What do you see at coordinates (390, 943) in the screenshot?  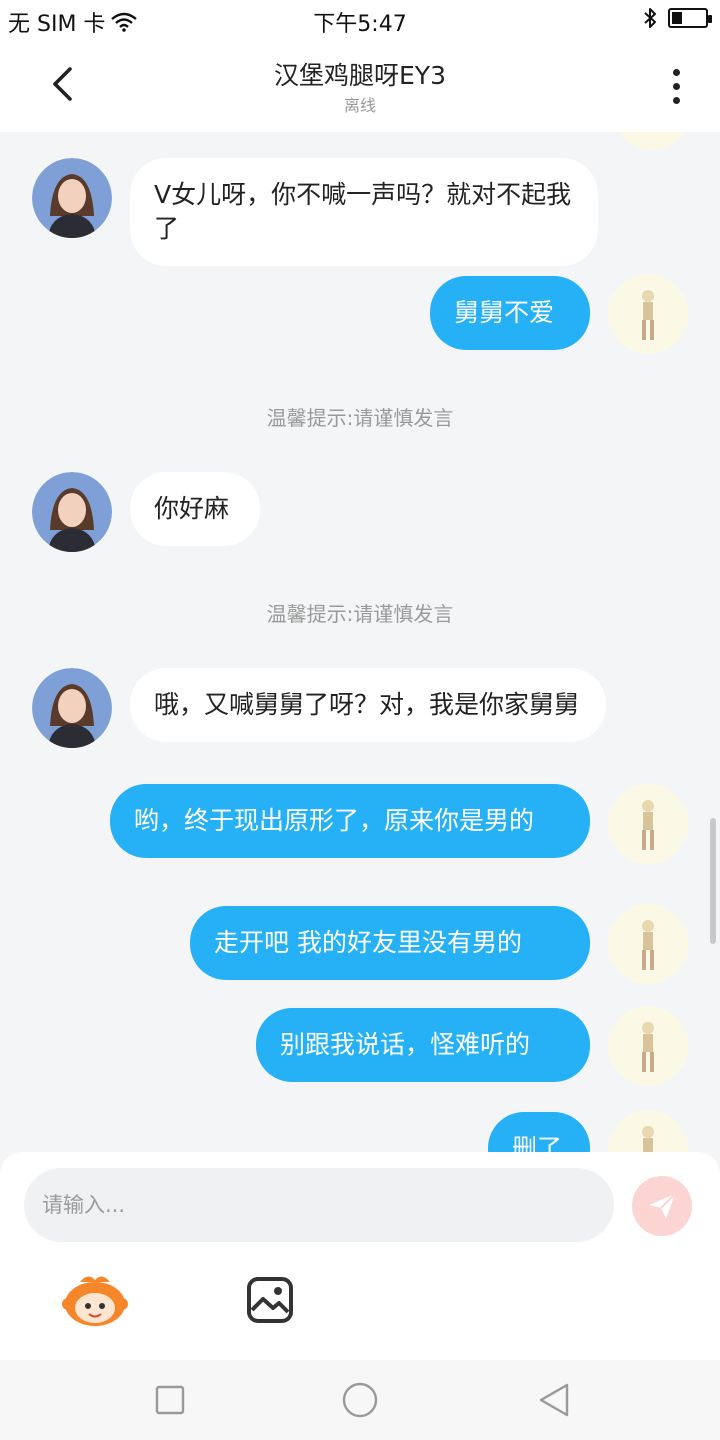 I see `message-bubble-outgoing: 走开吧 我的好友里没有男的` at bounding box center [390, 943].